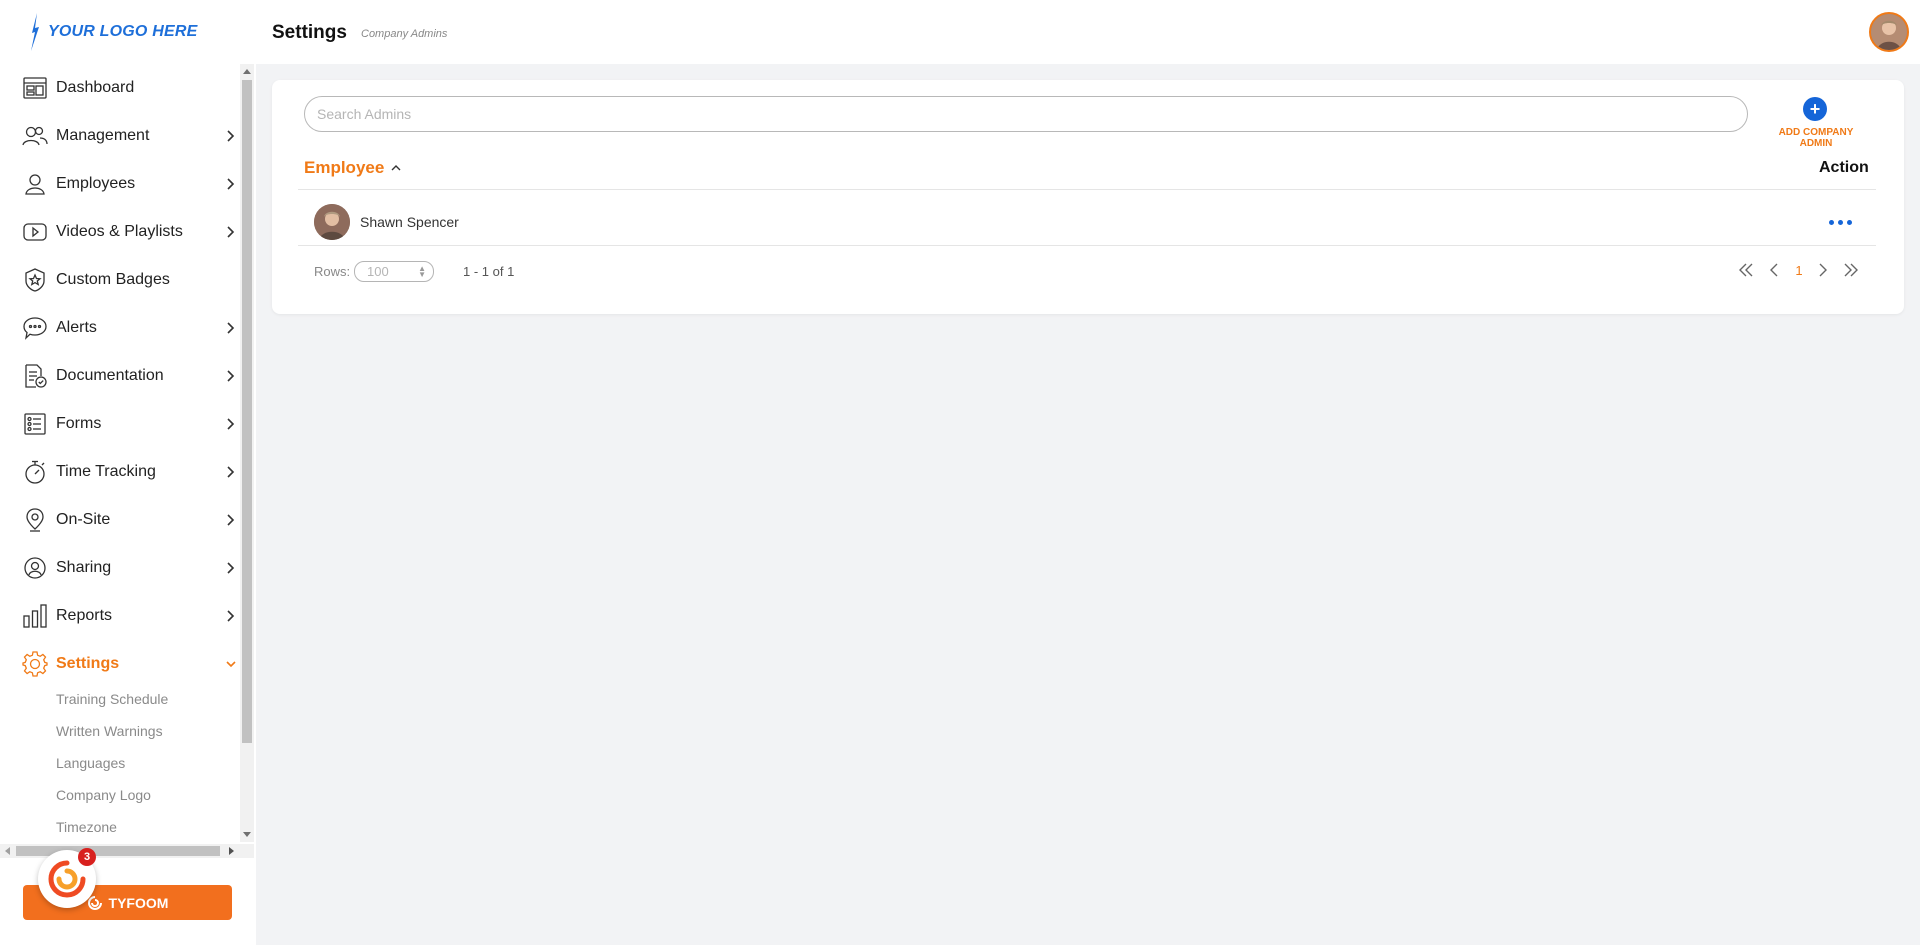 The width and height of the screenshot is (1920, 945). I want to click on sidebar-item-videos-playlists: Videos & Playlists, so click(120, 232).